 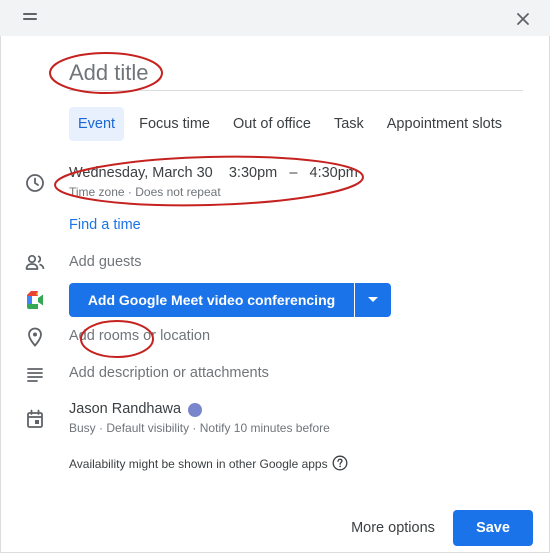 What do you see at coordinates (177, 192) in the screenshot?
I see `repeat-setting: Does not repeat` at bounding box center [177, 192].